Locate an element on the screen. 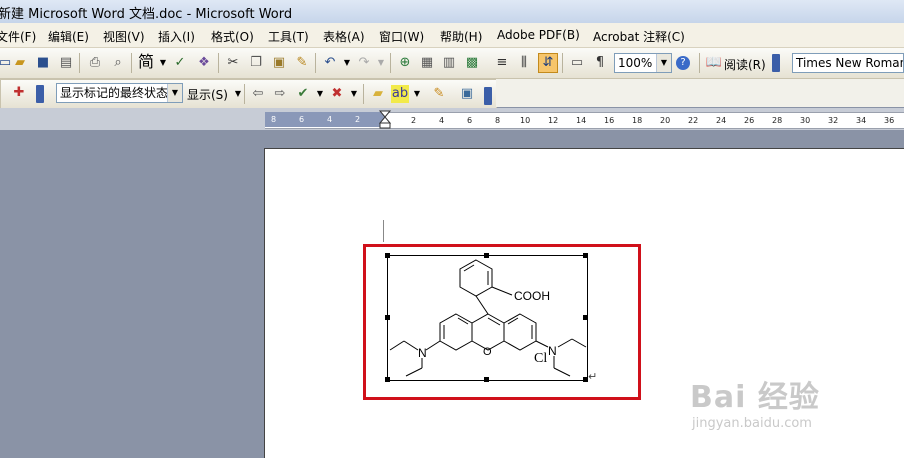 This screenshot has width=904, height=458. reject-dropdown-icon: ▼ is located at coordinates (354, 94).